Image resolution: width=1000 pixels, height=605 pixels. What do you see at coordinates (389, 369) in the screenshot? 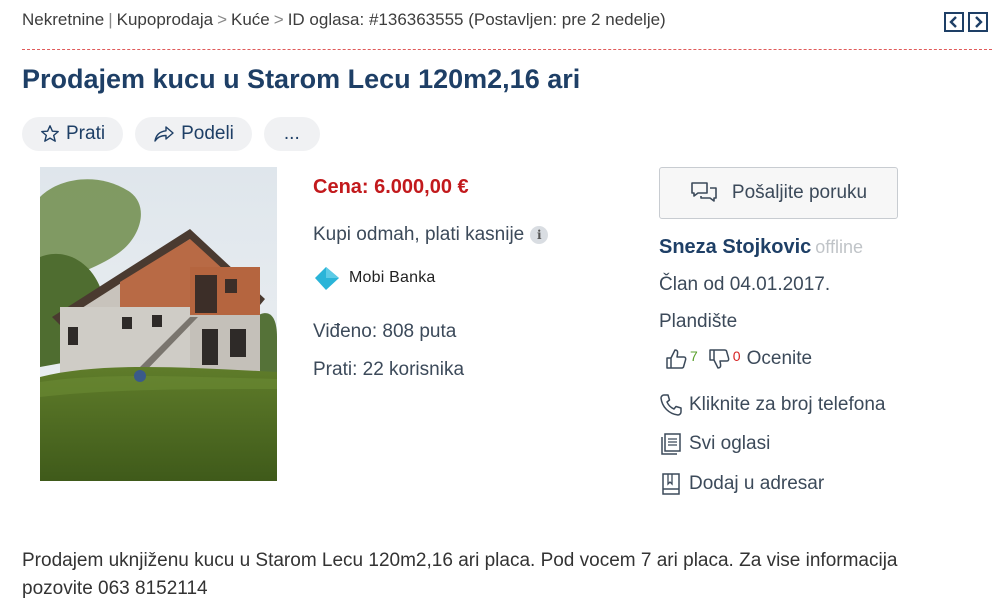
I see `followers-count: Prati: 22 korisnika` at bounding box center [389, 369].